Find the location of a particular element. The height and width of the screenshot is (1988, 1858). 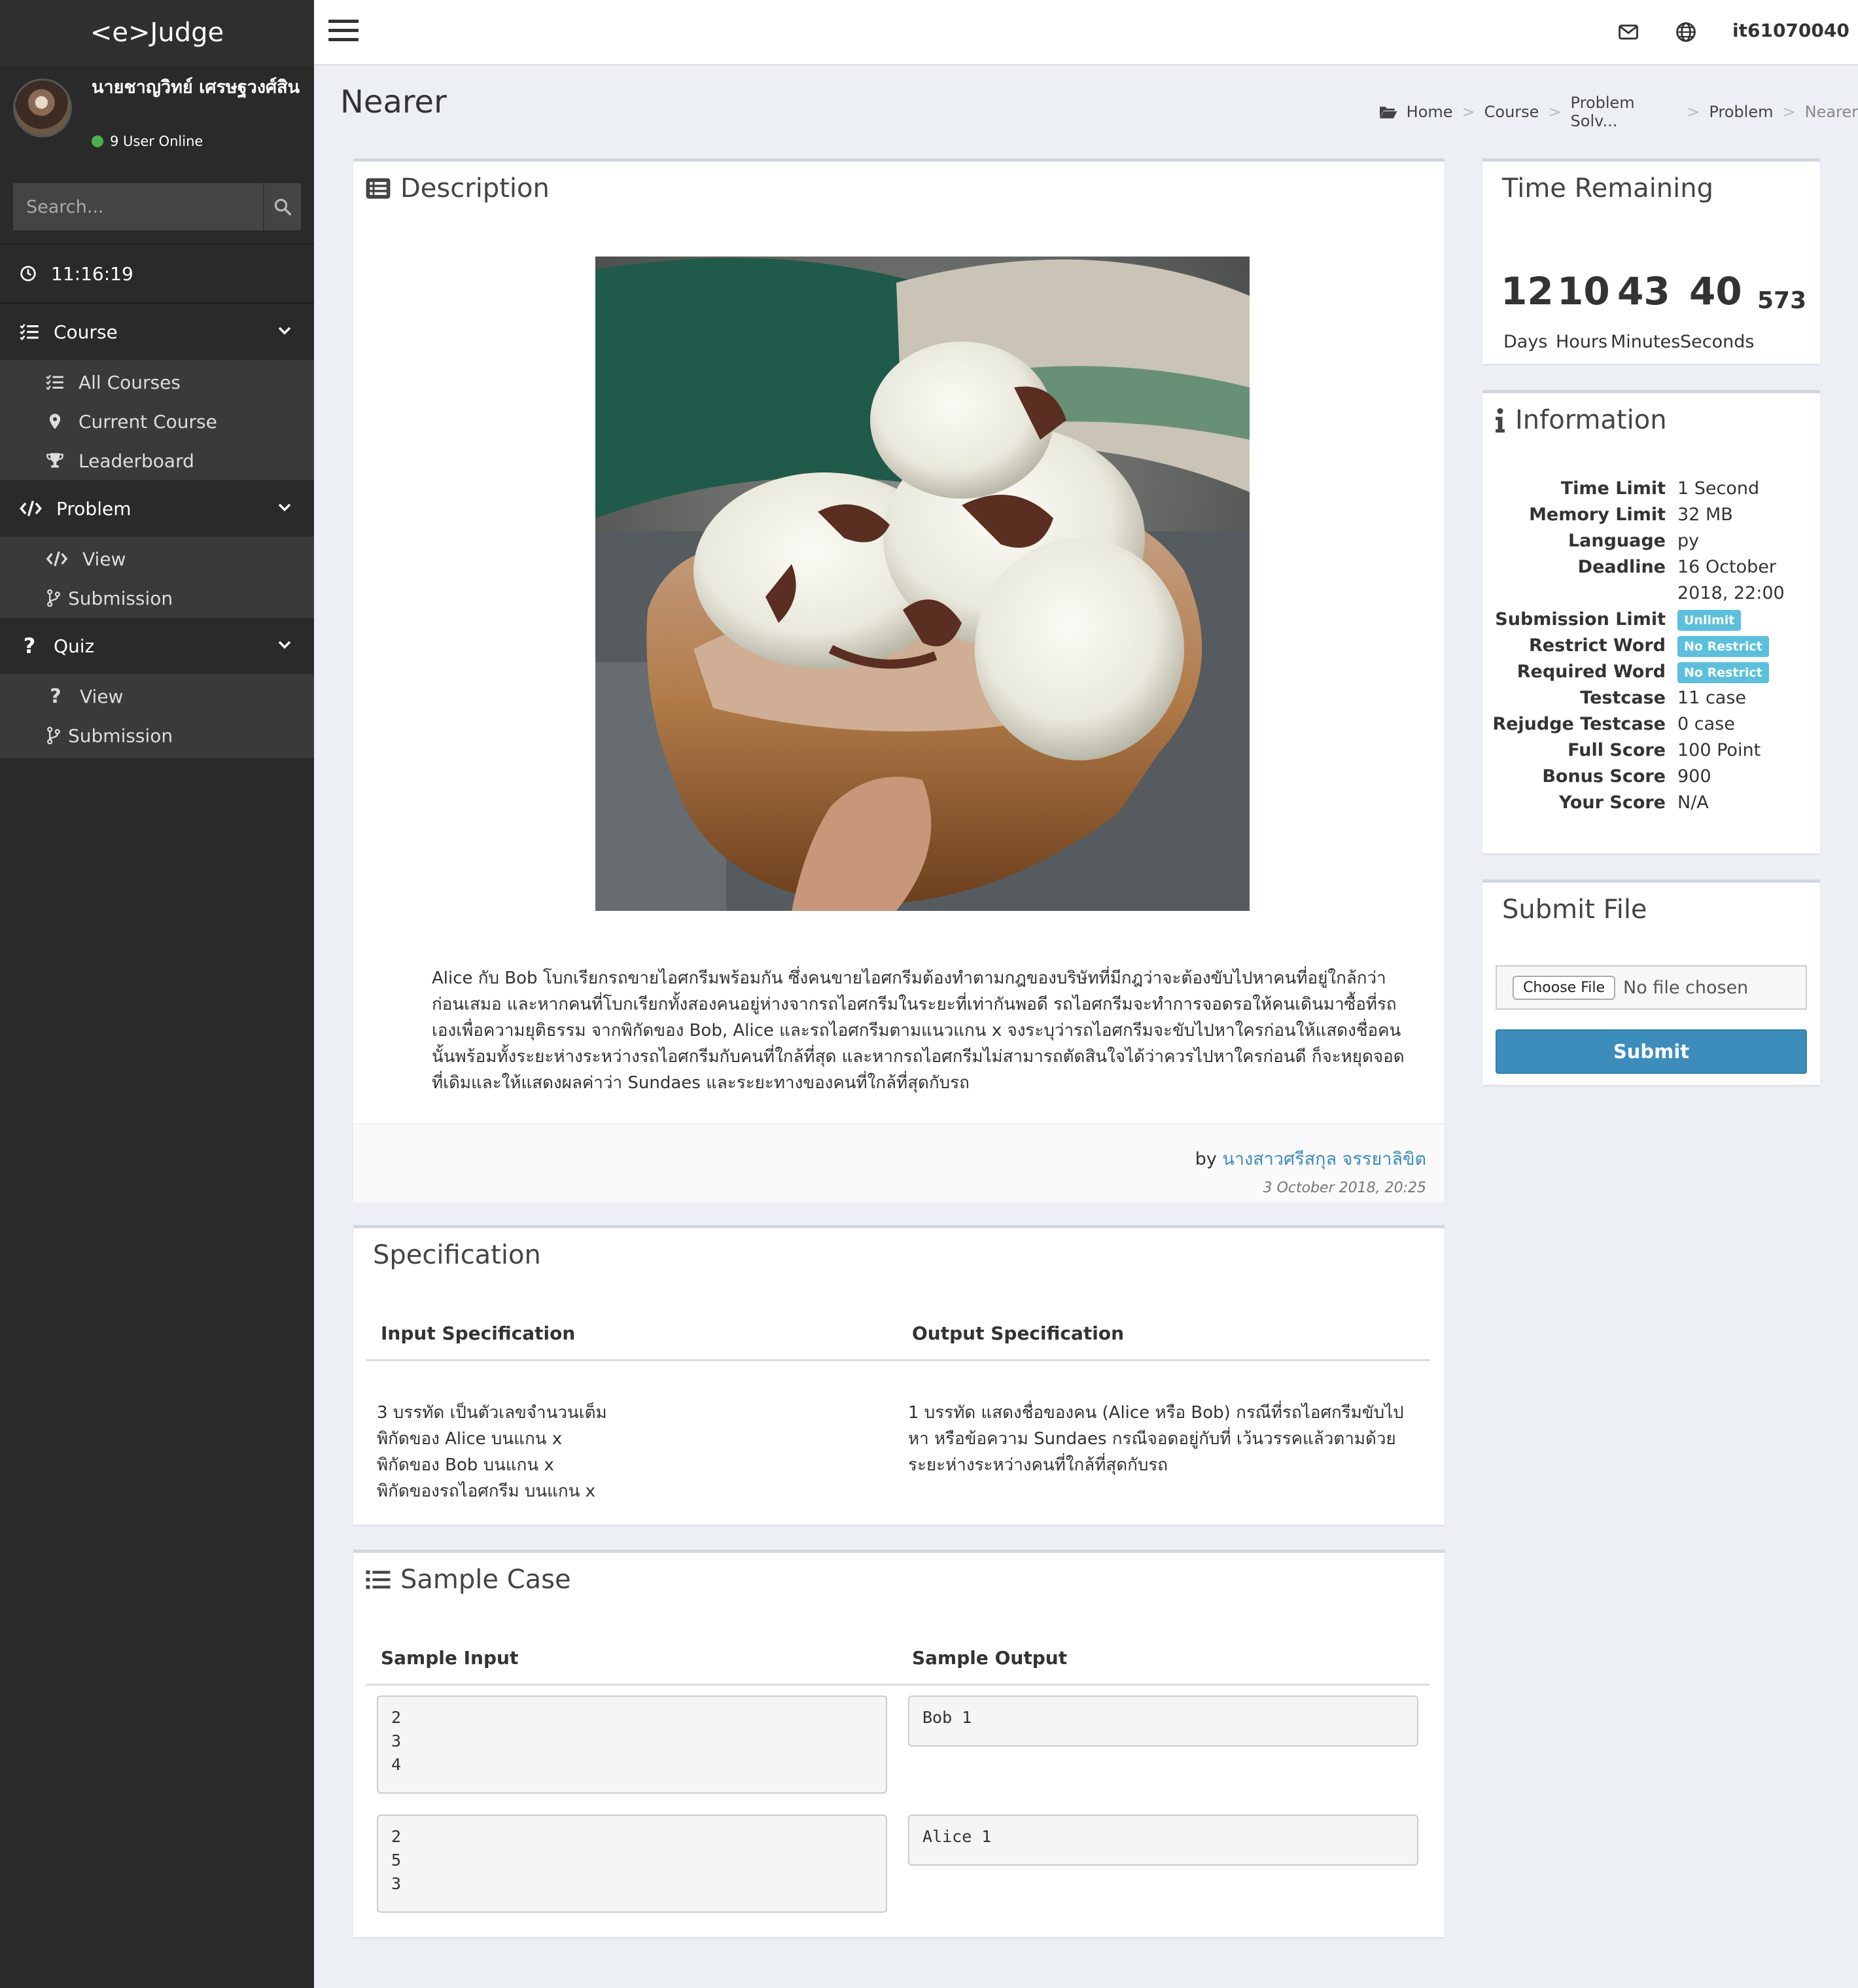

sidebar-item-problem: Problem is located at coordinates (157, 509).